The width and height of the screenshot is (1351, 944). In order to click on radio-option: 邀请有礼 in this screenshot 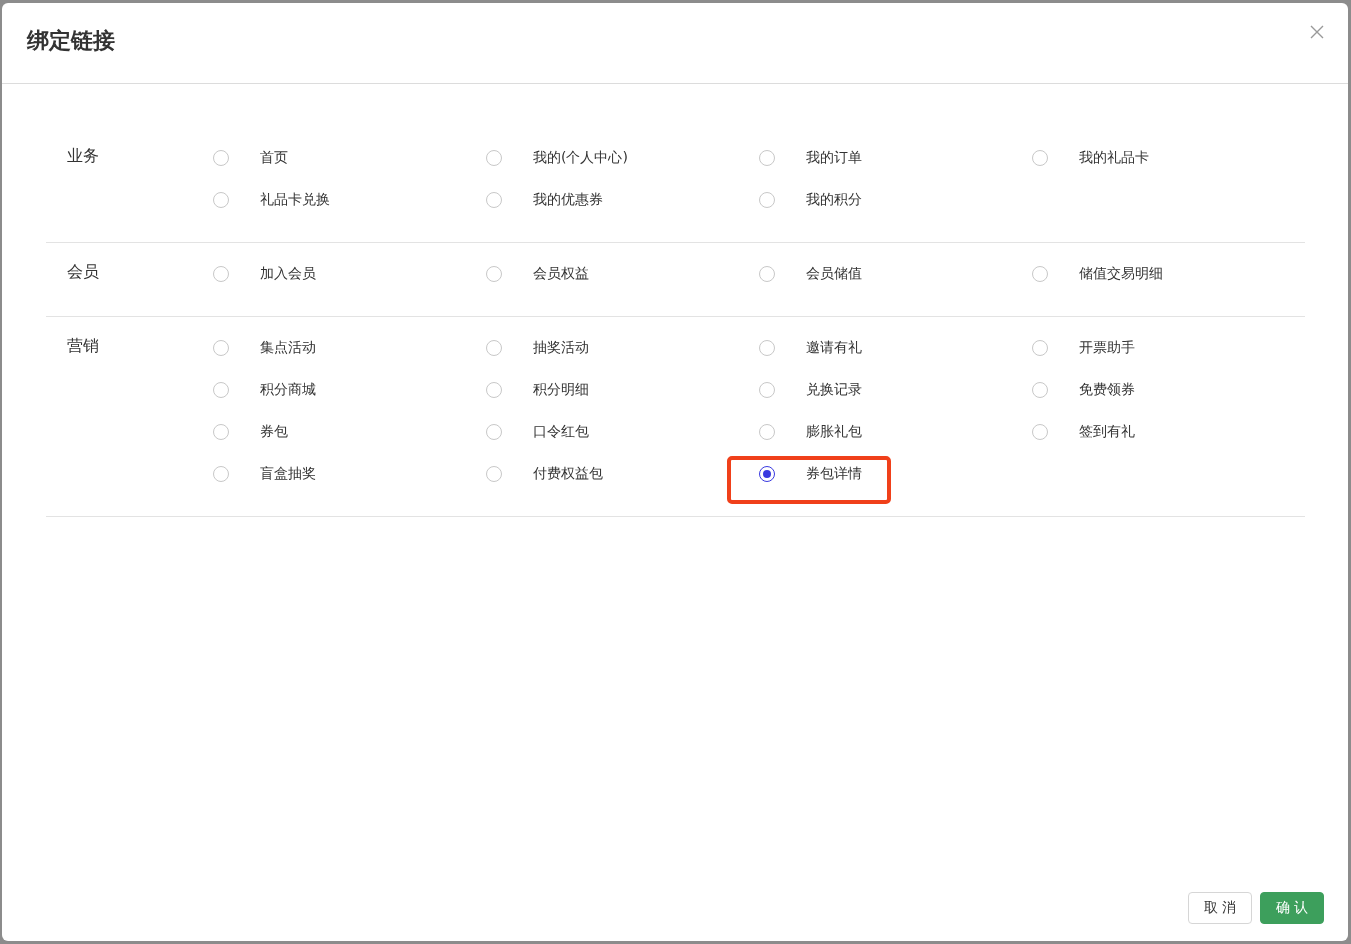, I will do `click(810, 348)`.